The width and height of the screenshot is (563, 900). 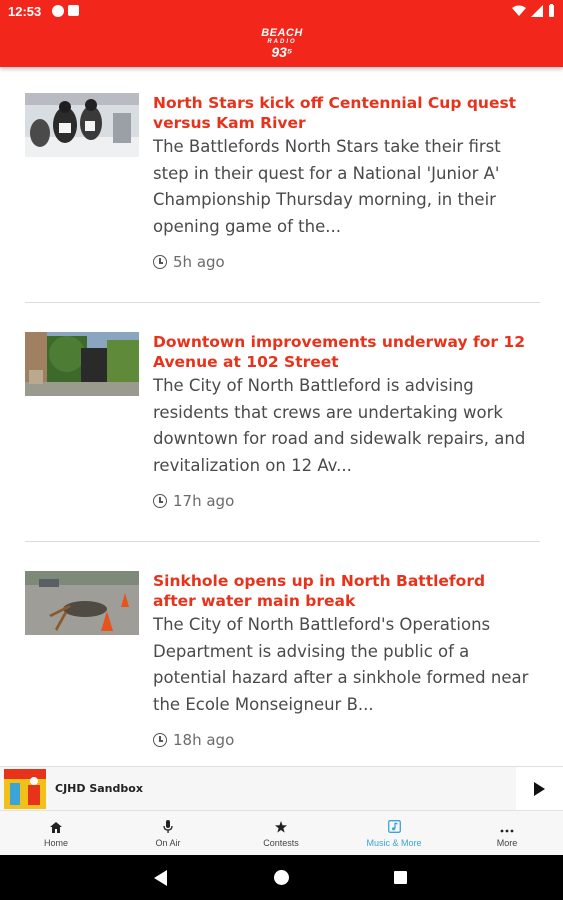 What do you see at coordinates (55, 843) in the screenshot?
I see `nav-label: Home` at bounding box center [55, 843].